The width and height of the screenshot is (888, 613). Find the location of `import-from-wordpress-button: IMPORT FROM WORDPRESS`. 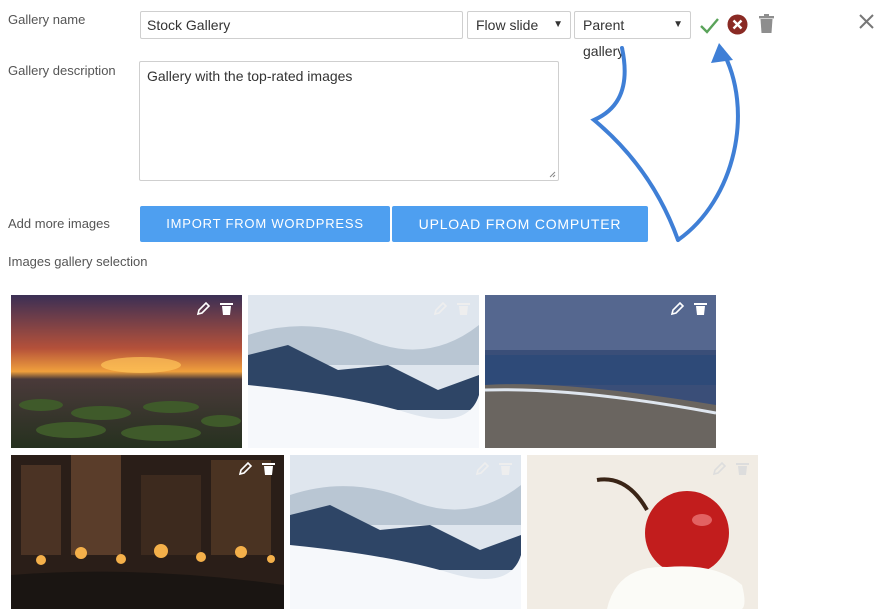

import-from-wordpress-button: IMPORT FROM WORDPRESS is located at coordinates (265, 224).